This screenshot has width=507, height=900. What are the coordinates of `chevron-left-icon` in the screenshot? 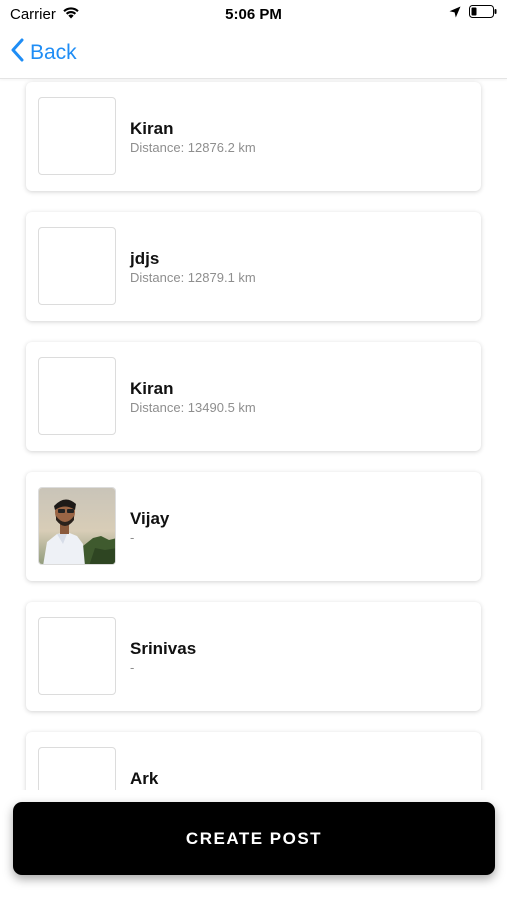 It's located at (17, 53).